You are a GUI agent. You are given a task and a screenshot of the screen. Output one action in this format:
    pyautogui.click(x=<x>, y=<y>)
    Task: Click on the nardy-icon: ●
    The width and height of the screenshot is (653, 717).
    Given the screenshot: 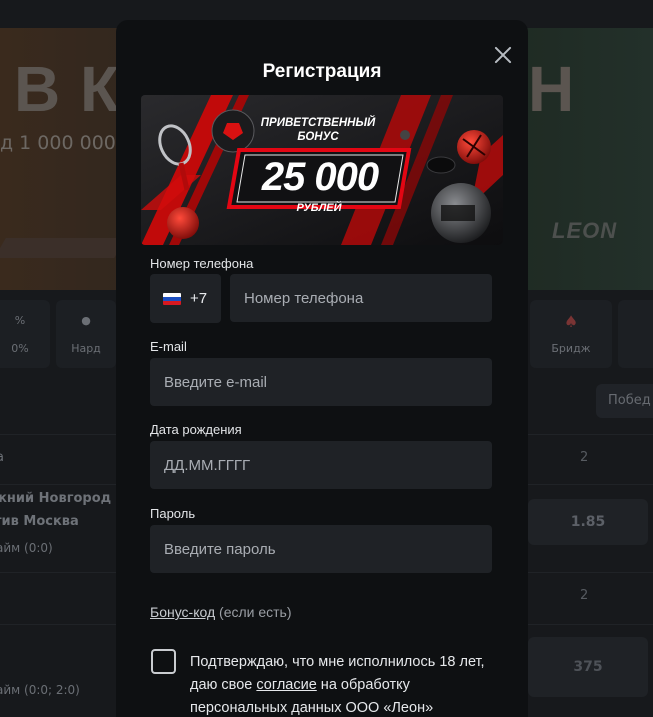 What is the action you would take?
    pyautogui.click(x=86, y=320)
    